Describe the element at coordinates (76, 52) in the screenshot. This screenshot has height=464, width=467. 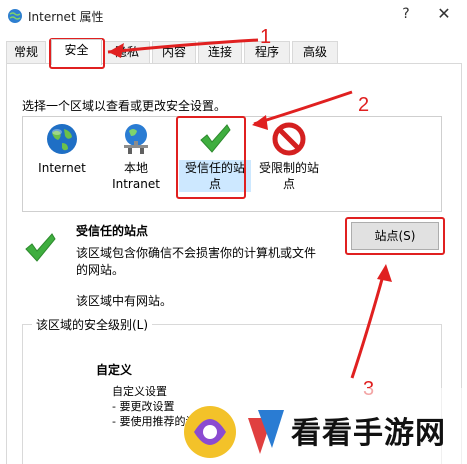
I see `tab-security: 安全` at that location.